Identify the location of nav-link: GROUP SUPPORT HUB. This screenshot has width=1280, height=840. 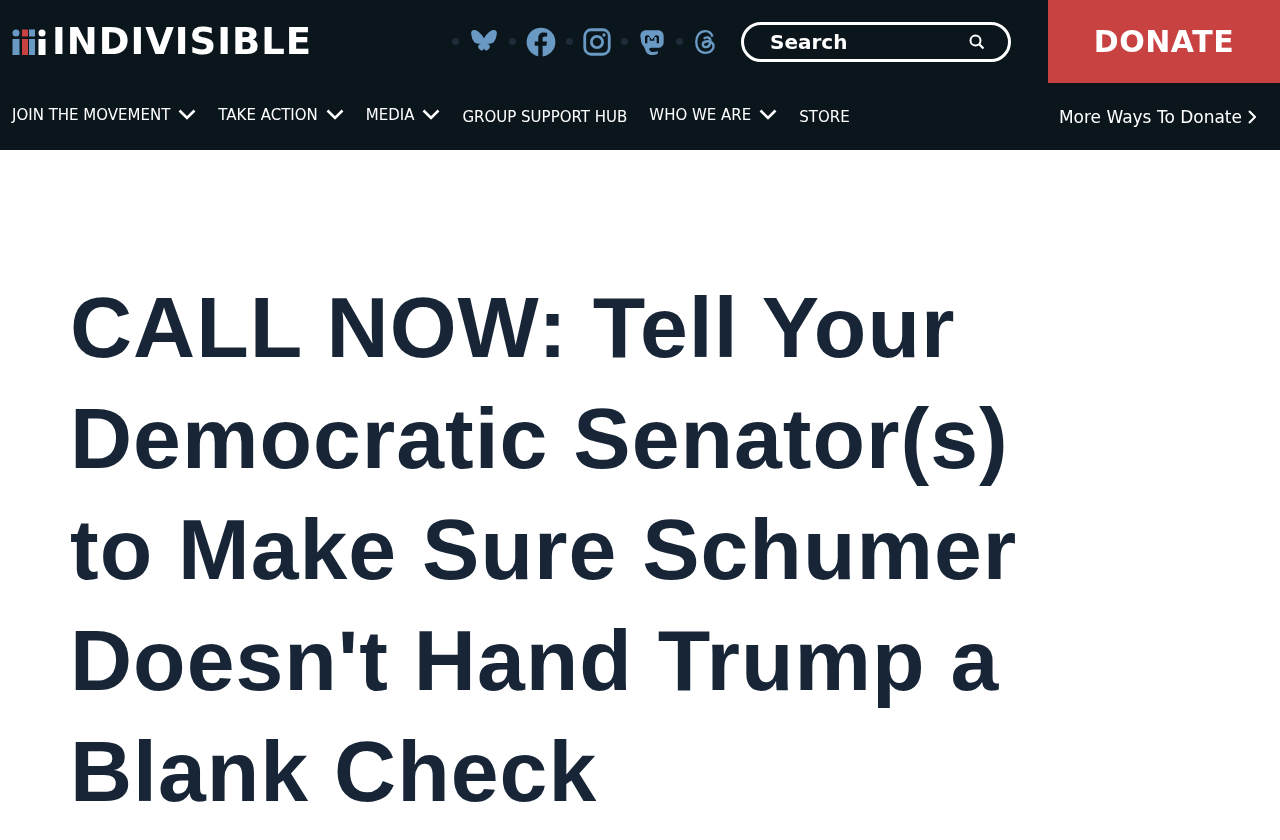
(545, 116).